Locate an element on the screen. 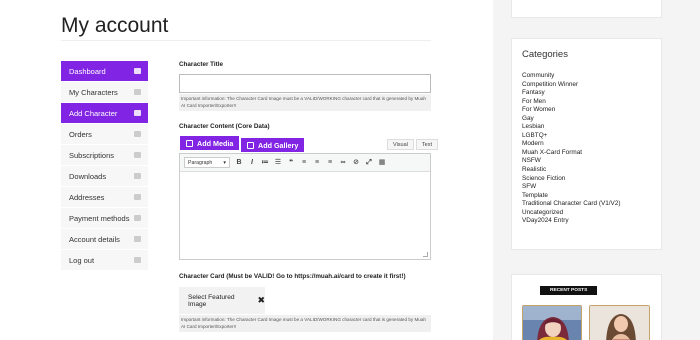 This screenshot has height=340, width=700. nav-item-account-details: Account details is located at coordinates (104, 239).